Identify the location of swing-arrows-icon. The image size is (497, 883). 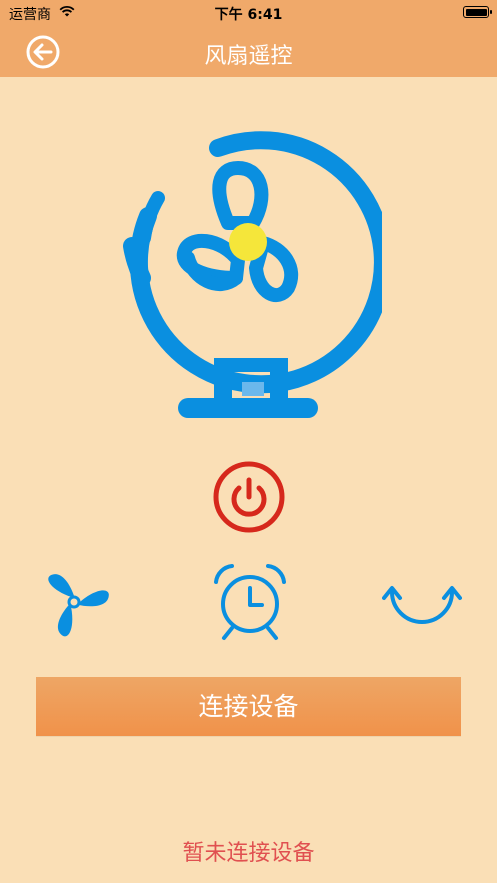
(422, 605).